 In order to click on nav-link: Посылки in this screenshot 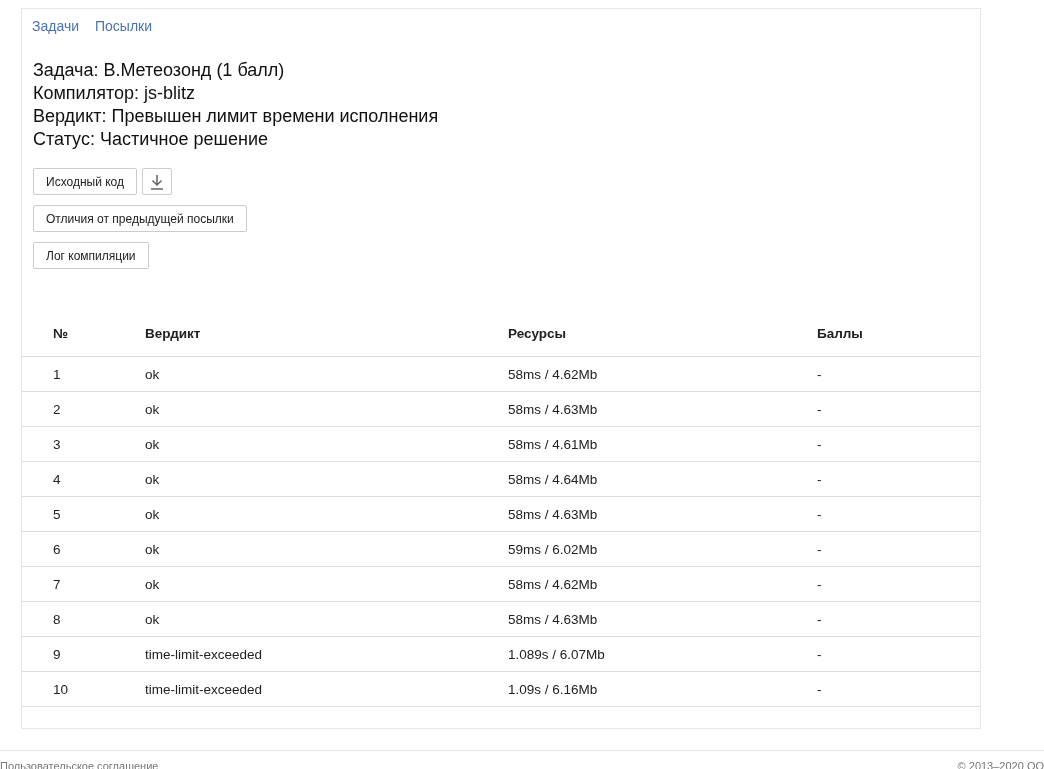, I will do `click(124, 26)`.